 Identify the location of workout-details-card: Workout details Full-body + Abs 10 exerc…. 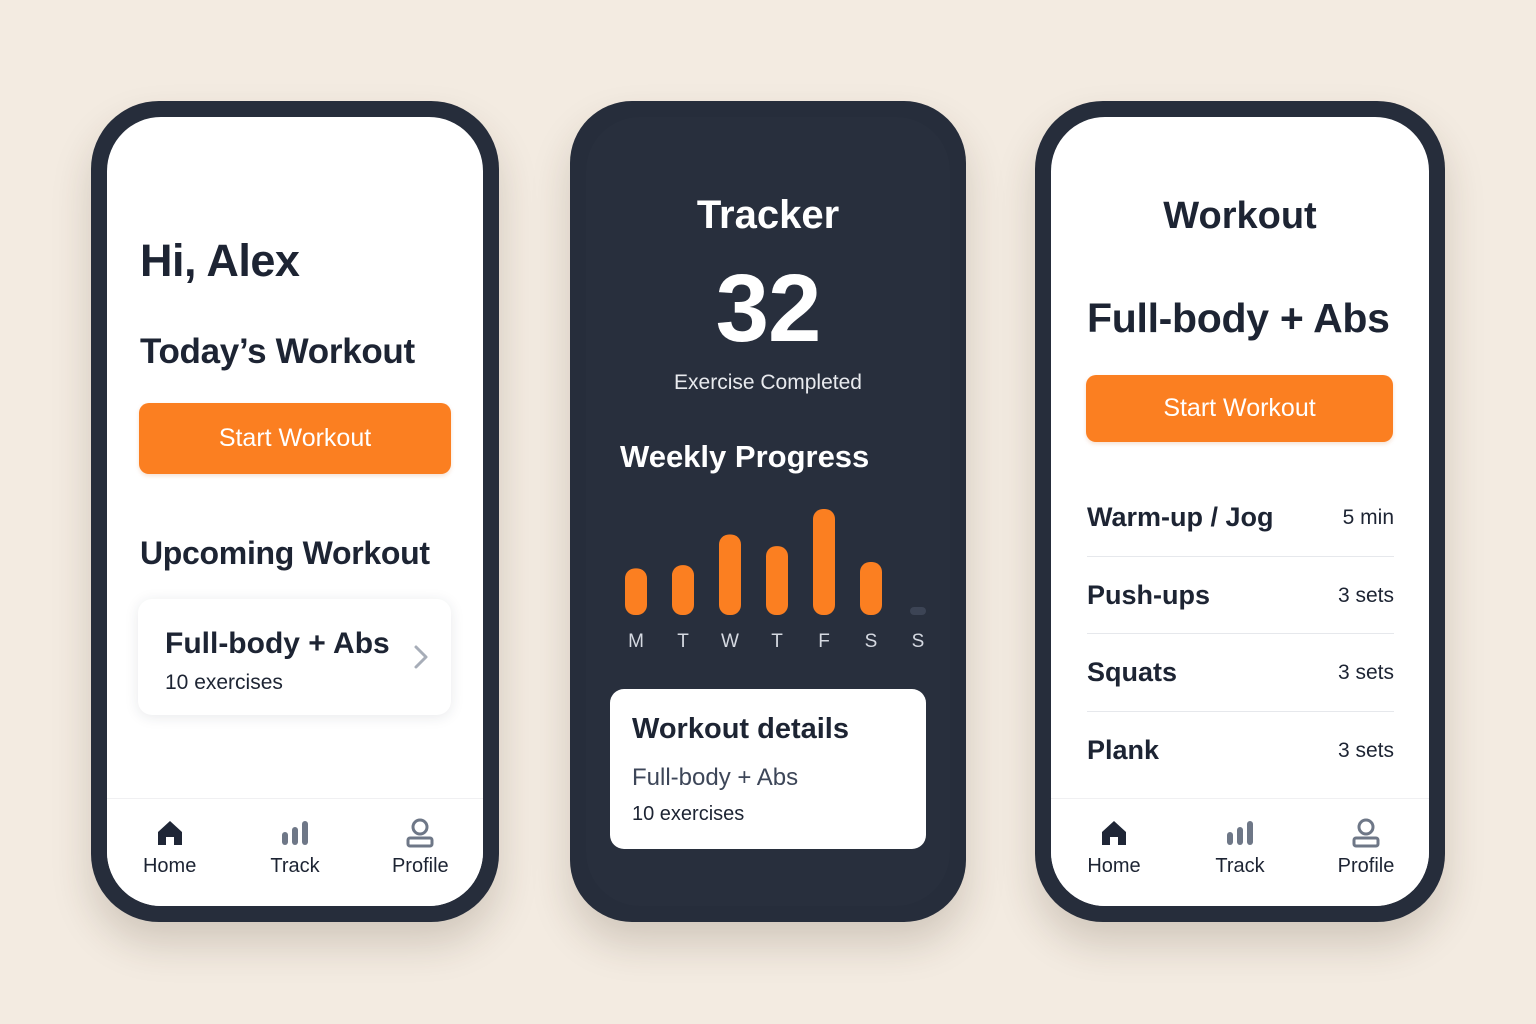
(768, 769).